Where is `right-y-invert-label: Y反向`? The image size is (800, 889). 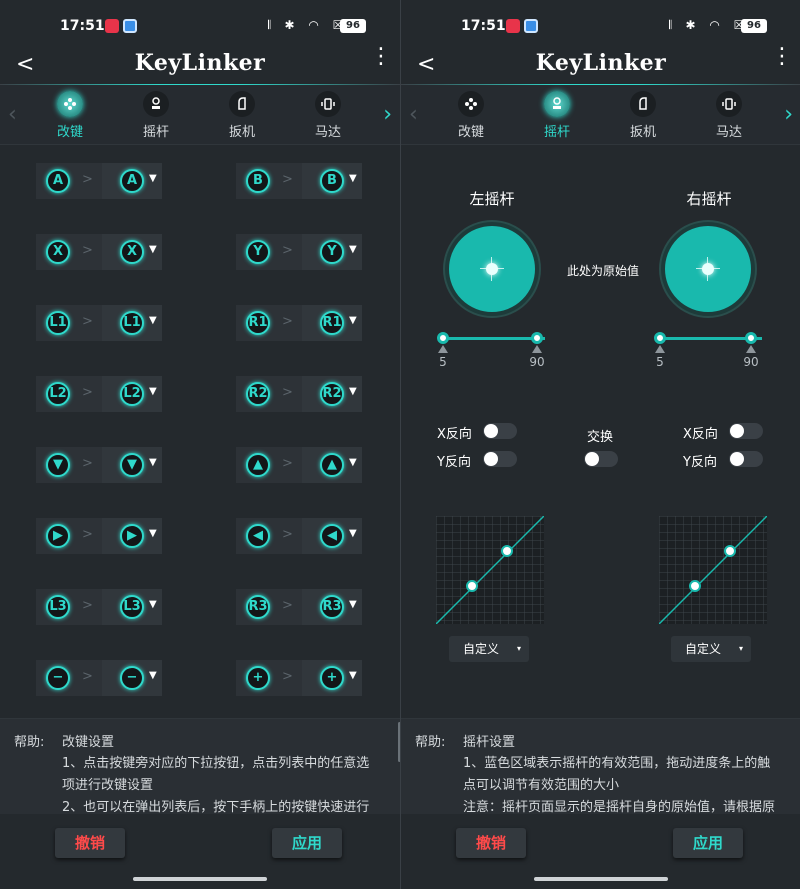 right-y-invert-label: Y反向 is located at coordinates (700, 462).